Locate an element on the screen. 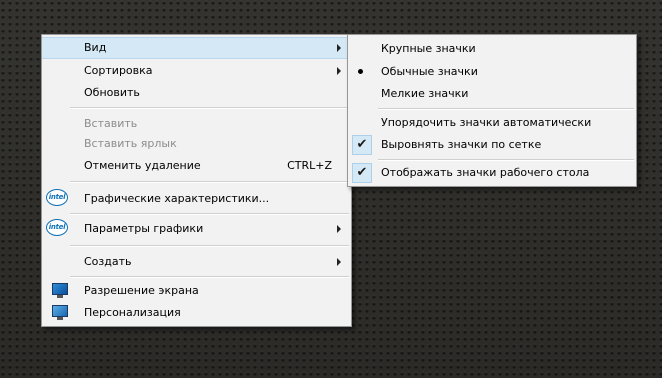 The width and height of the screenshot is (662, 378). menu-item-refresh: Обновить is located at coordinates (196, 93).